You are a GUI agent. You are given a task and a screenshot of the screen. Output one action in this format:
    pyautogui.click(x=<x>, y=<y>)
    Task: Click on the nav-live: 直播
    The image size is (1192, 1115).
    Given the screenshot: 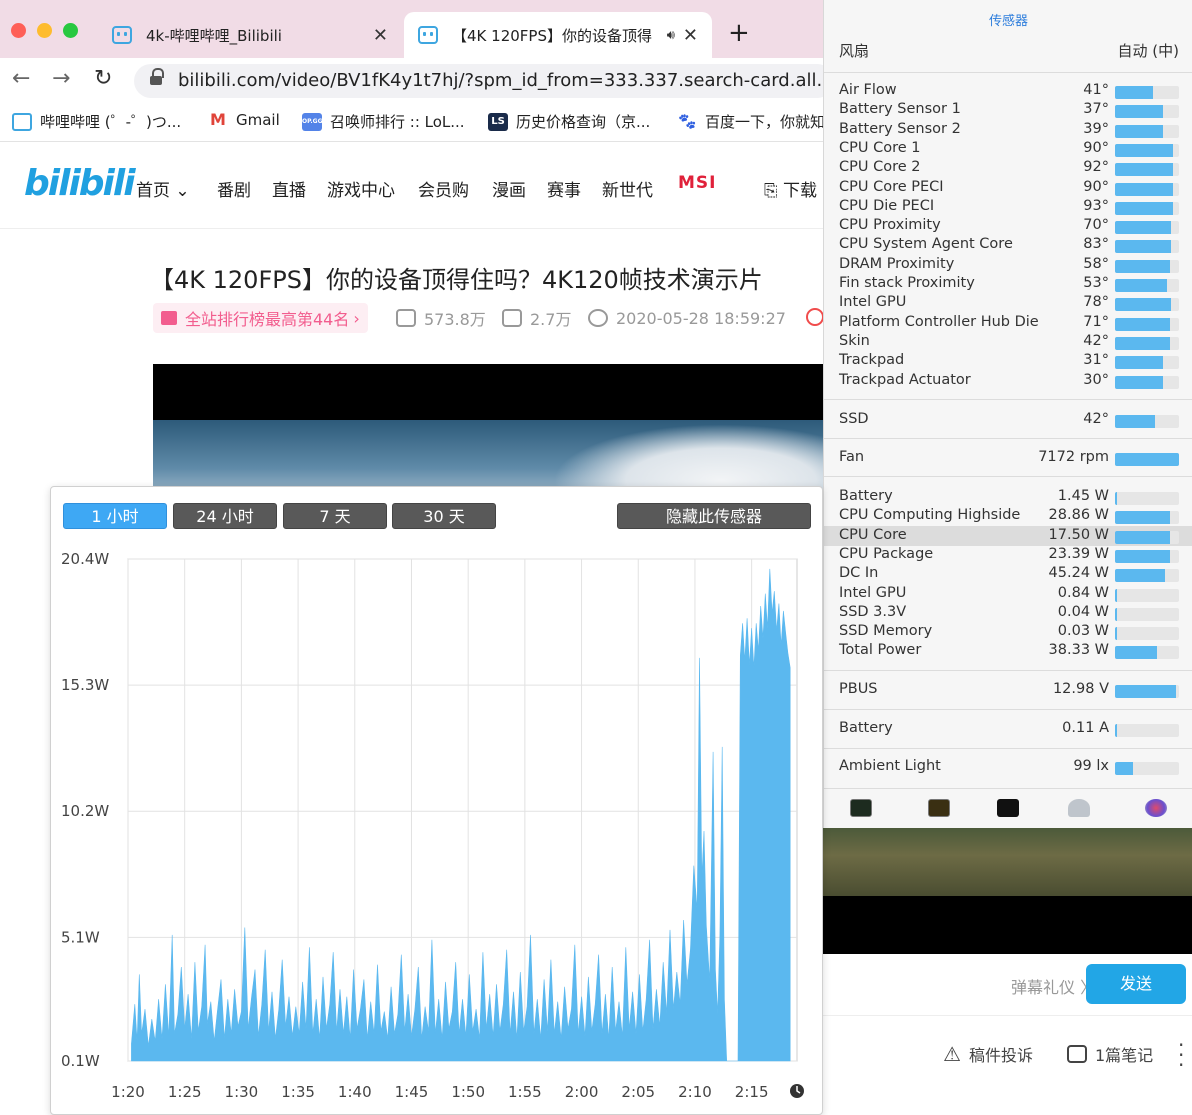 What is the action you would take?
    pyautogui.click(x=289, y=188)
    